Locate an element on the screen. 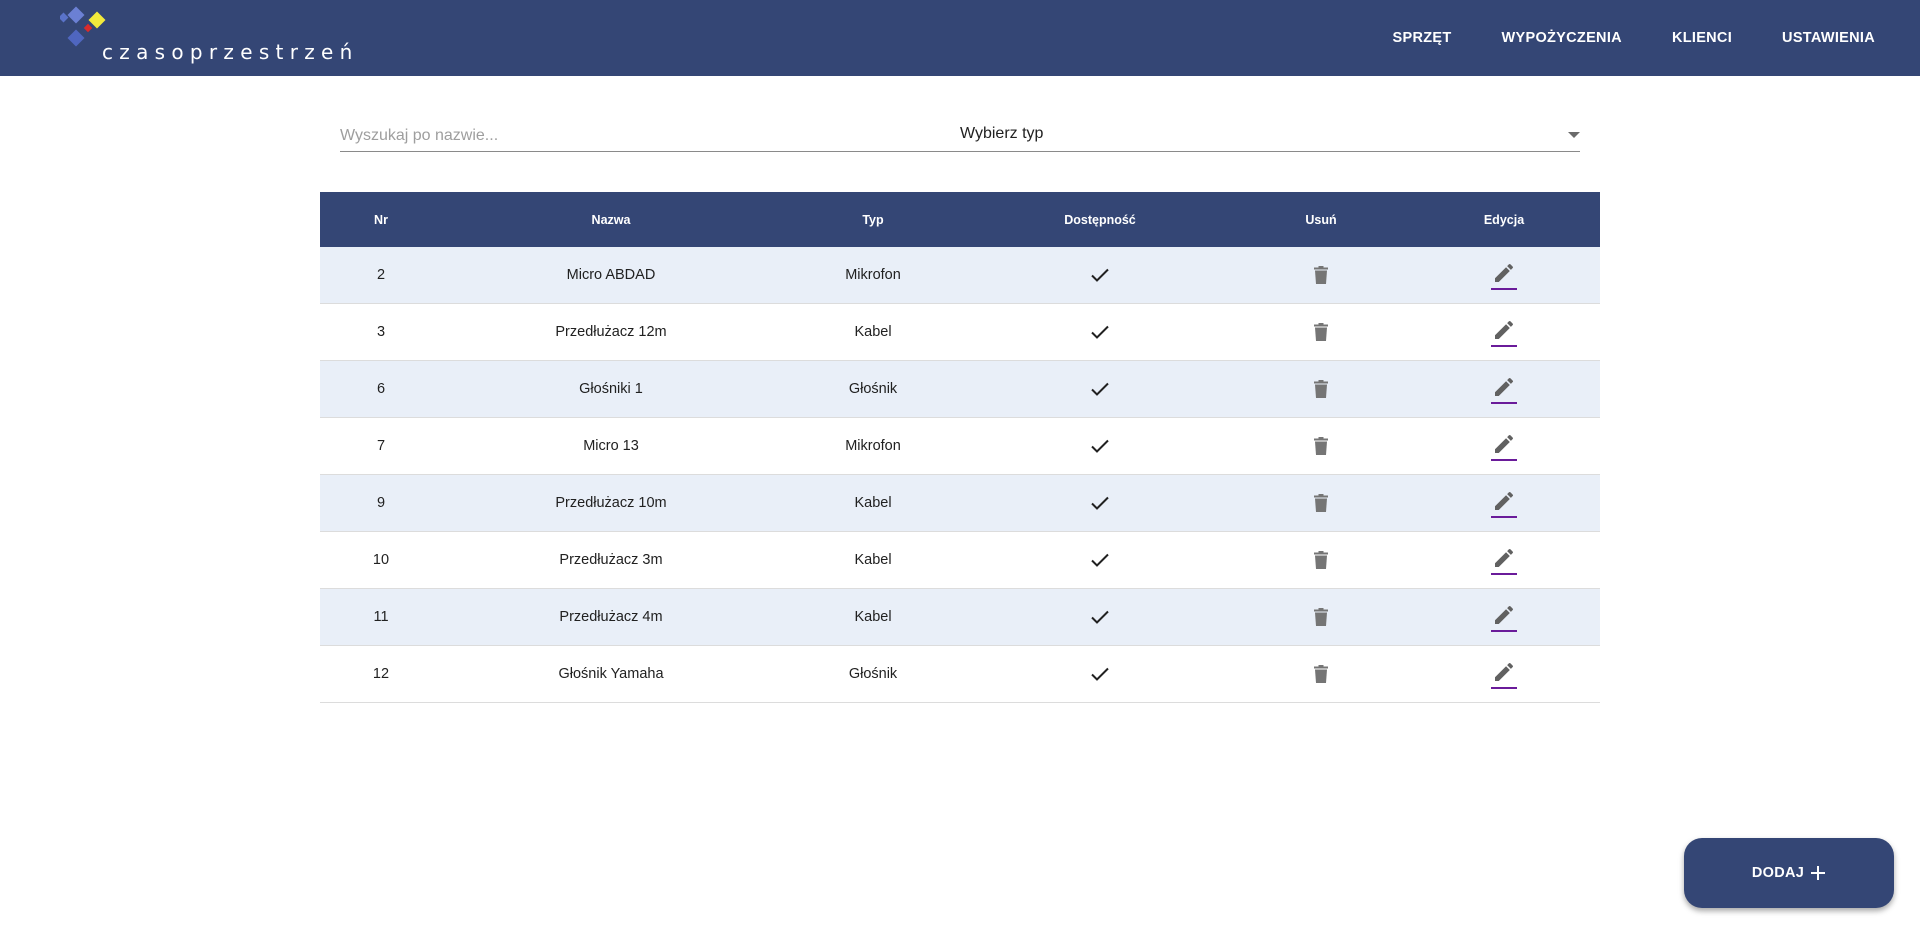 This screenshot has height=948, width=1920. add-button-label: DODAJ is located at coordinates (1778, 873).